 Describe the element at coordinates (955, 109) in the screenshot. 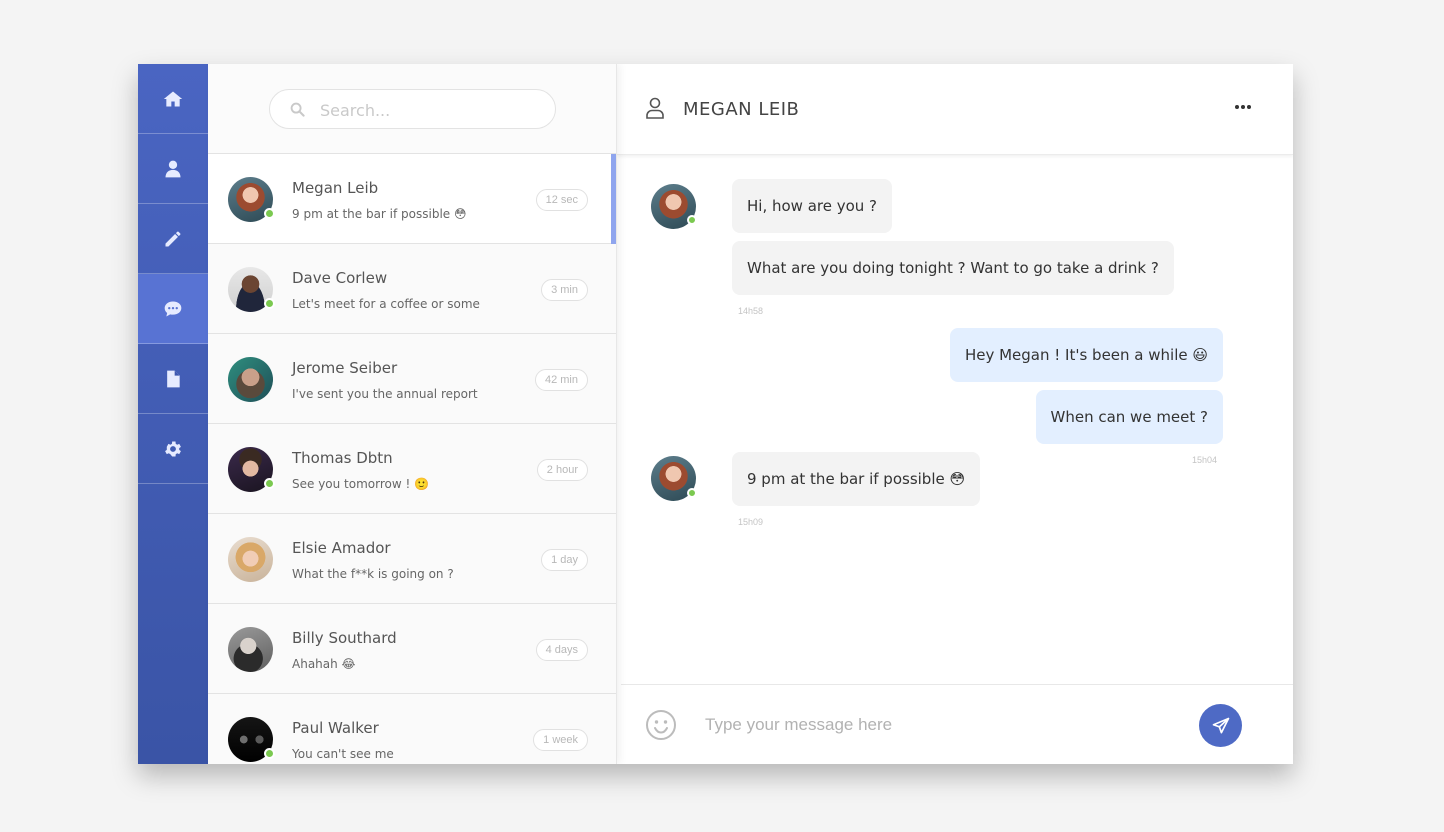

I see `chat-header: MEGAN LEIB` at that location.